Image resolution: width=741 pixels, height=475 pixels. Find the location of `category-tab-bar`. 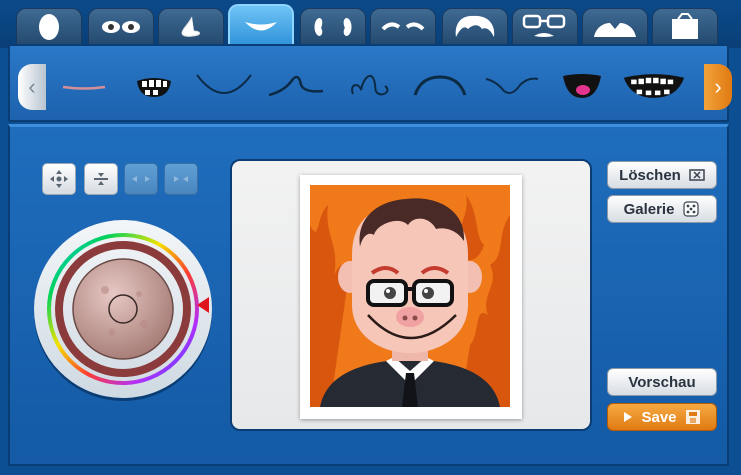

category-tab-bar is located at coordinates (370, 24).